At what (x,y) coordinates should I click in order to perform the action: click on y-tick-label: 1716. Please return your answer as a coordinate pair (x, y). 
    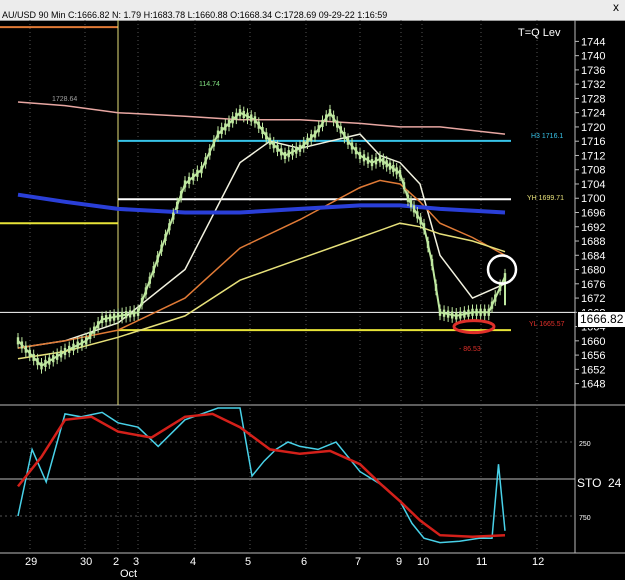
    Looking at the image, I should click on (593, 142).